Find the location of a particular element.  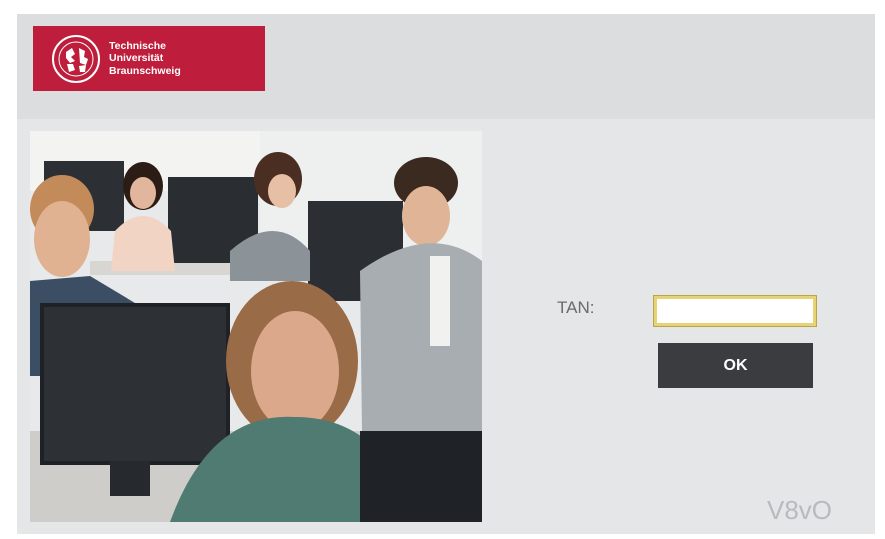

brand-mark-text: V8vO is located at coordinates (799, 509).